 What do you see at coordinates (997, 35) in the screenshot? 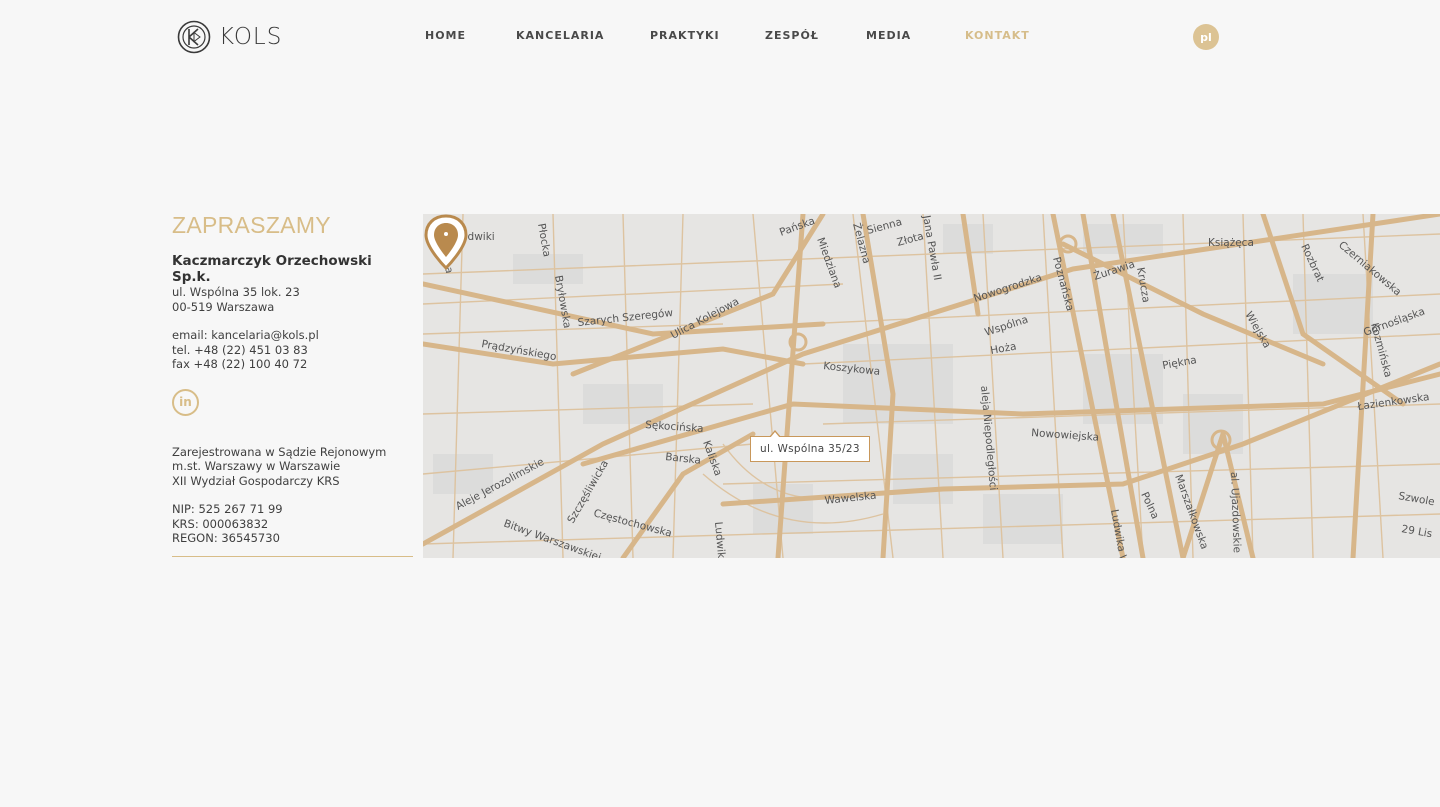
I see `nav-kontakt: KONTAKT` at bounding box center [997, 35].